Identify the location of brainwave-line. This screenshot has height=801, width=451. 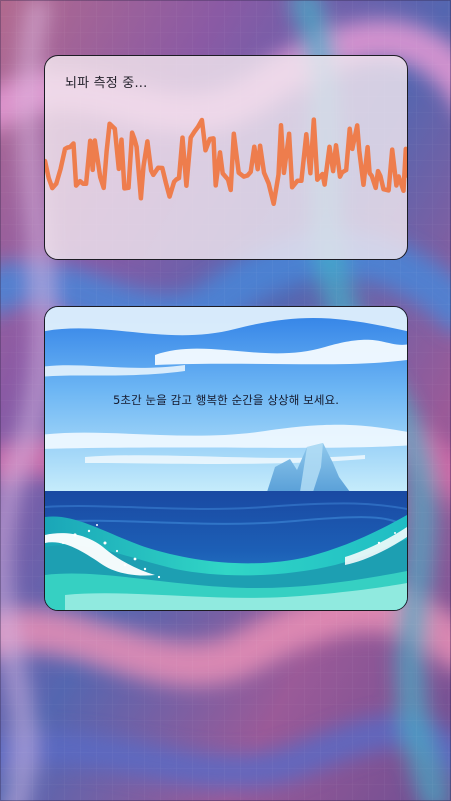
(226, 162).